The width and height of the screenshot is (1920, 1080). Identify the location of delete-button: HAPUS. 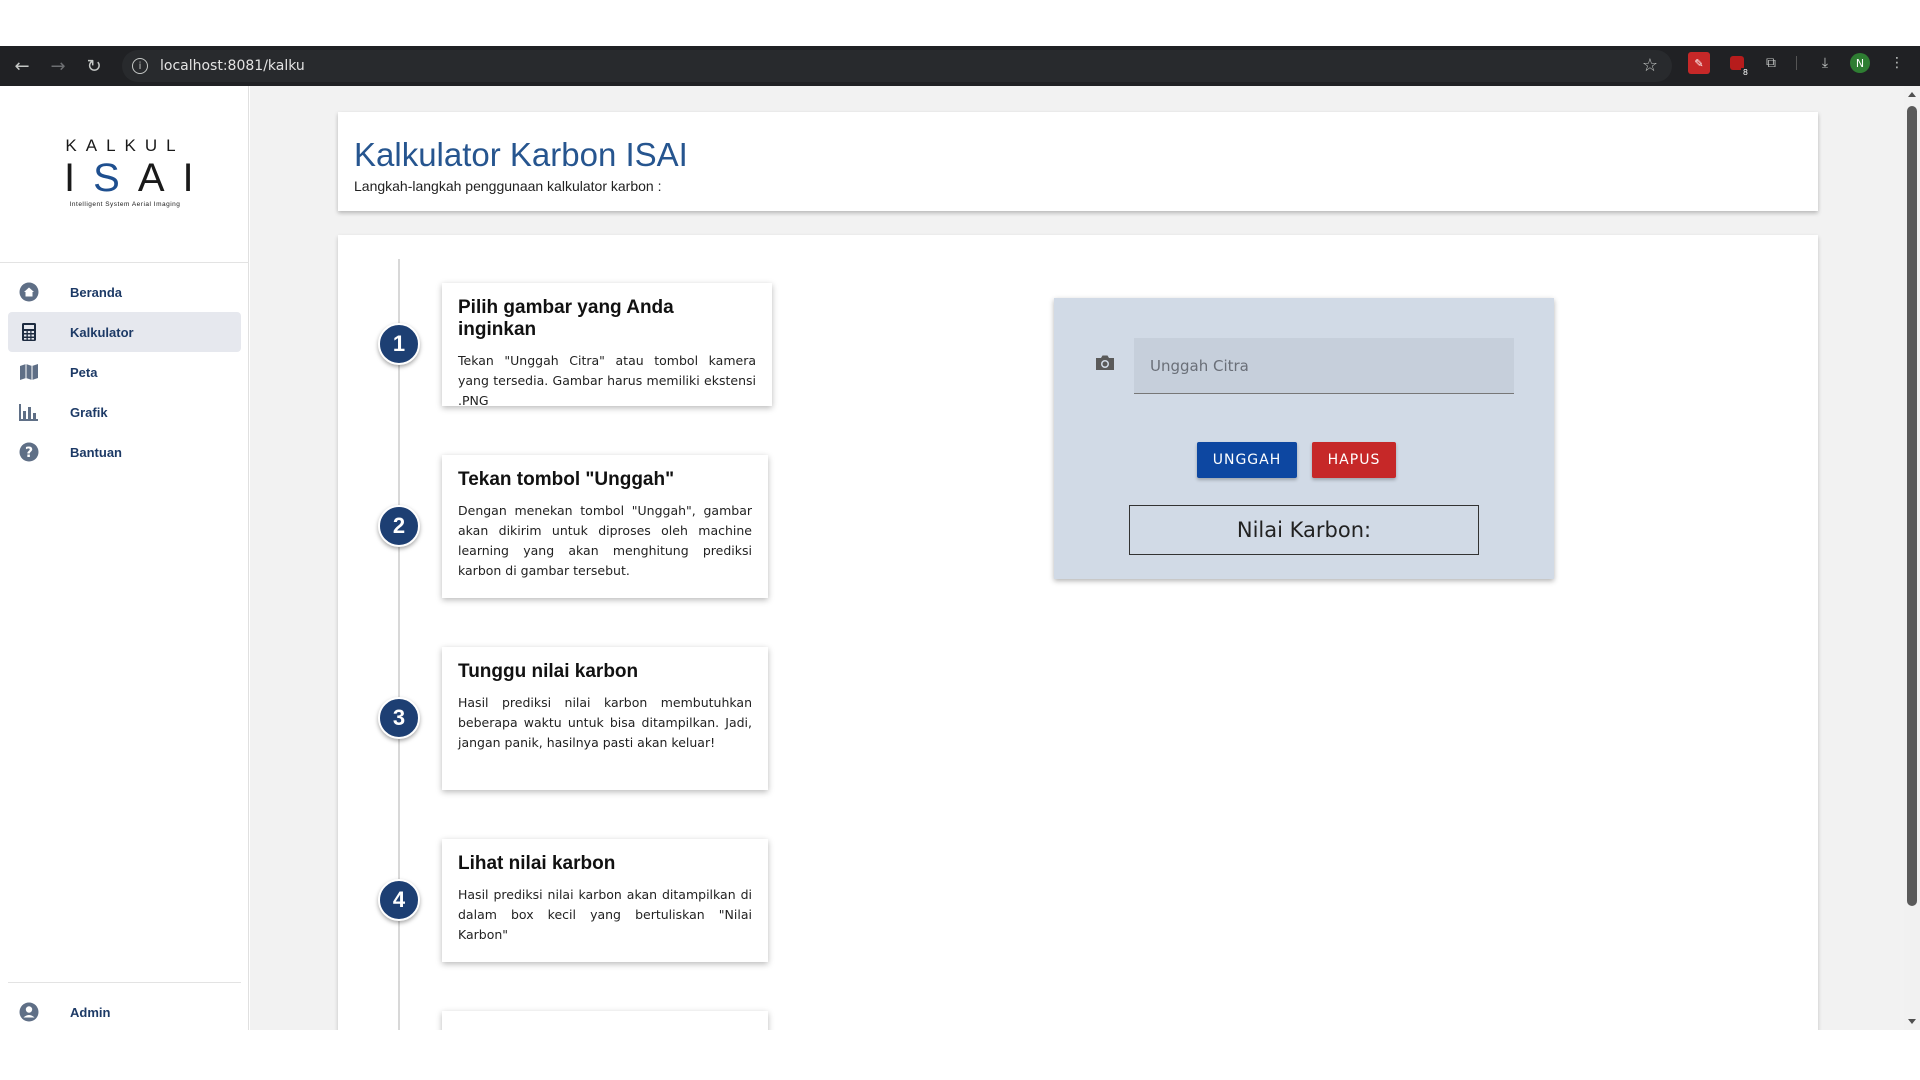
(1354, 460).